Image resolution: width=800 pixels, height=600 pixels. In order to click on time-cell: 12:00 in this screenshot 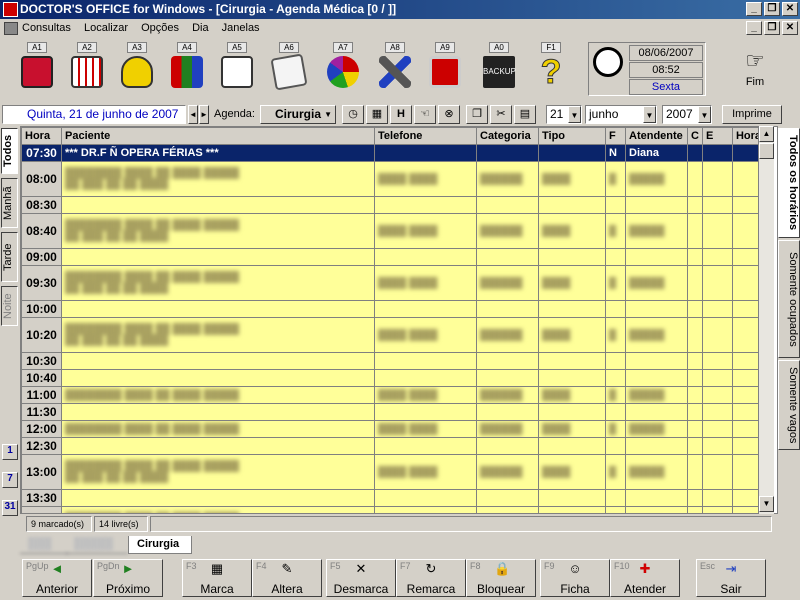, I will do `click(41, 429)`.